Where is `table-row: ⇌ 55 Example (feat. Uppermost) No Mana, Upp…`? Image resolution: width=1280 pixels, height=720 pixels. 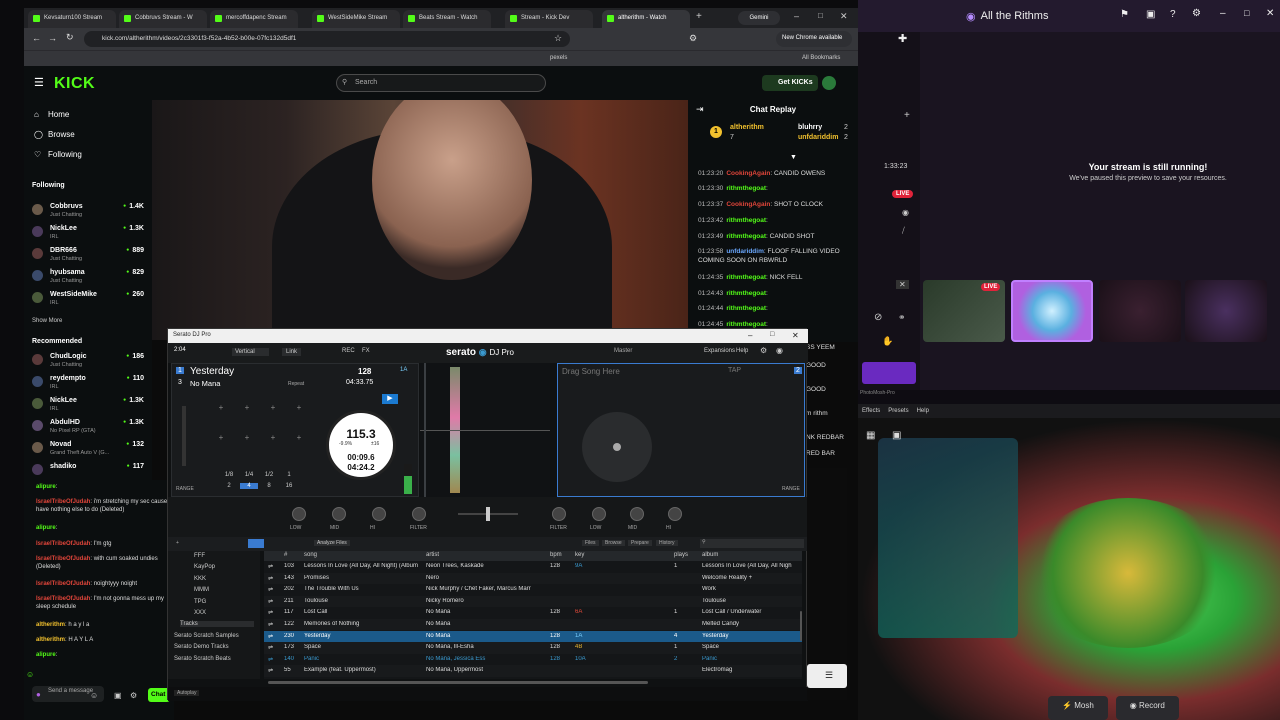
table-row: ⇌ 55 Example (feat. Uppermost) No Mana, Upp… is located at coordinates (533, 671).